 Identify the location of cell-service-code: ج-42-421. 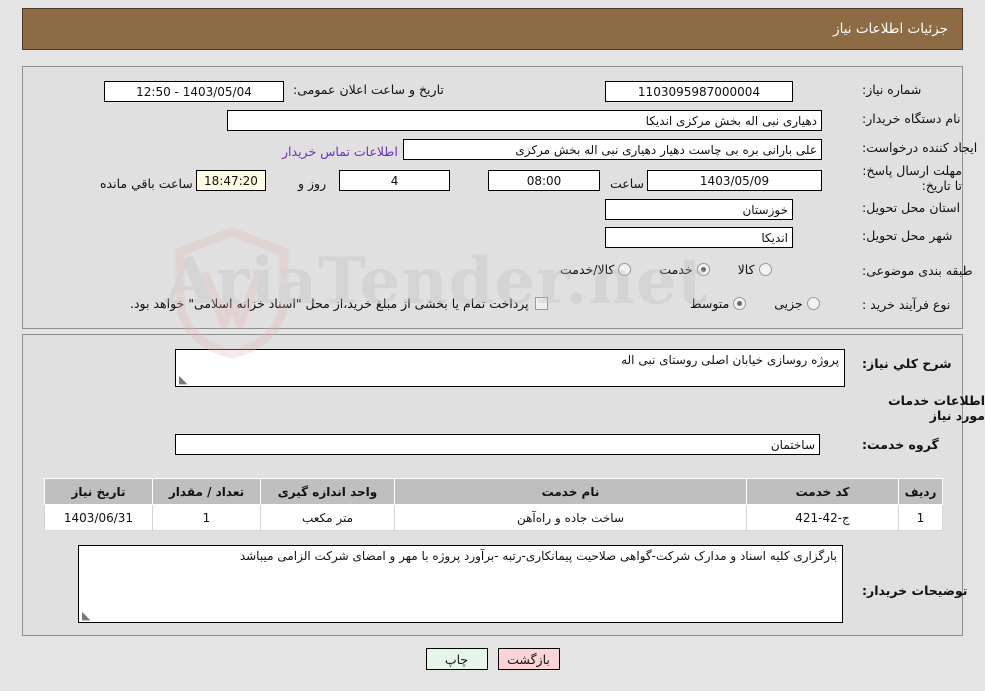
(822, 517).